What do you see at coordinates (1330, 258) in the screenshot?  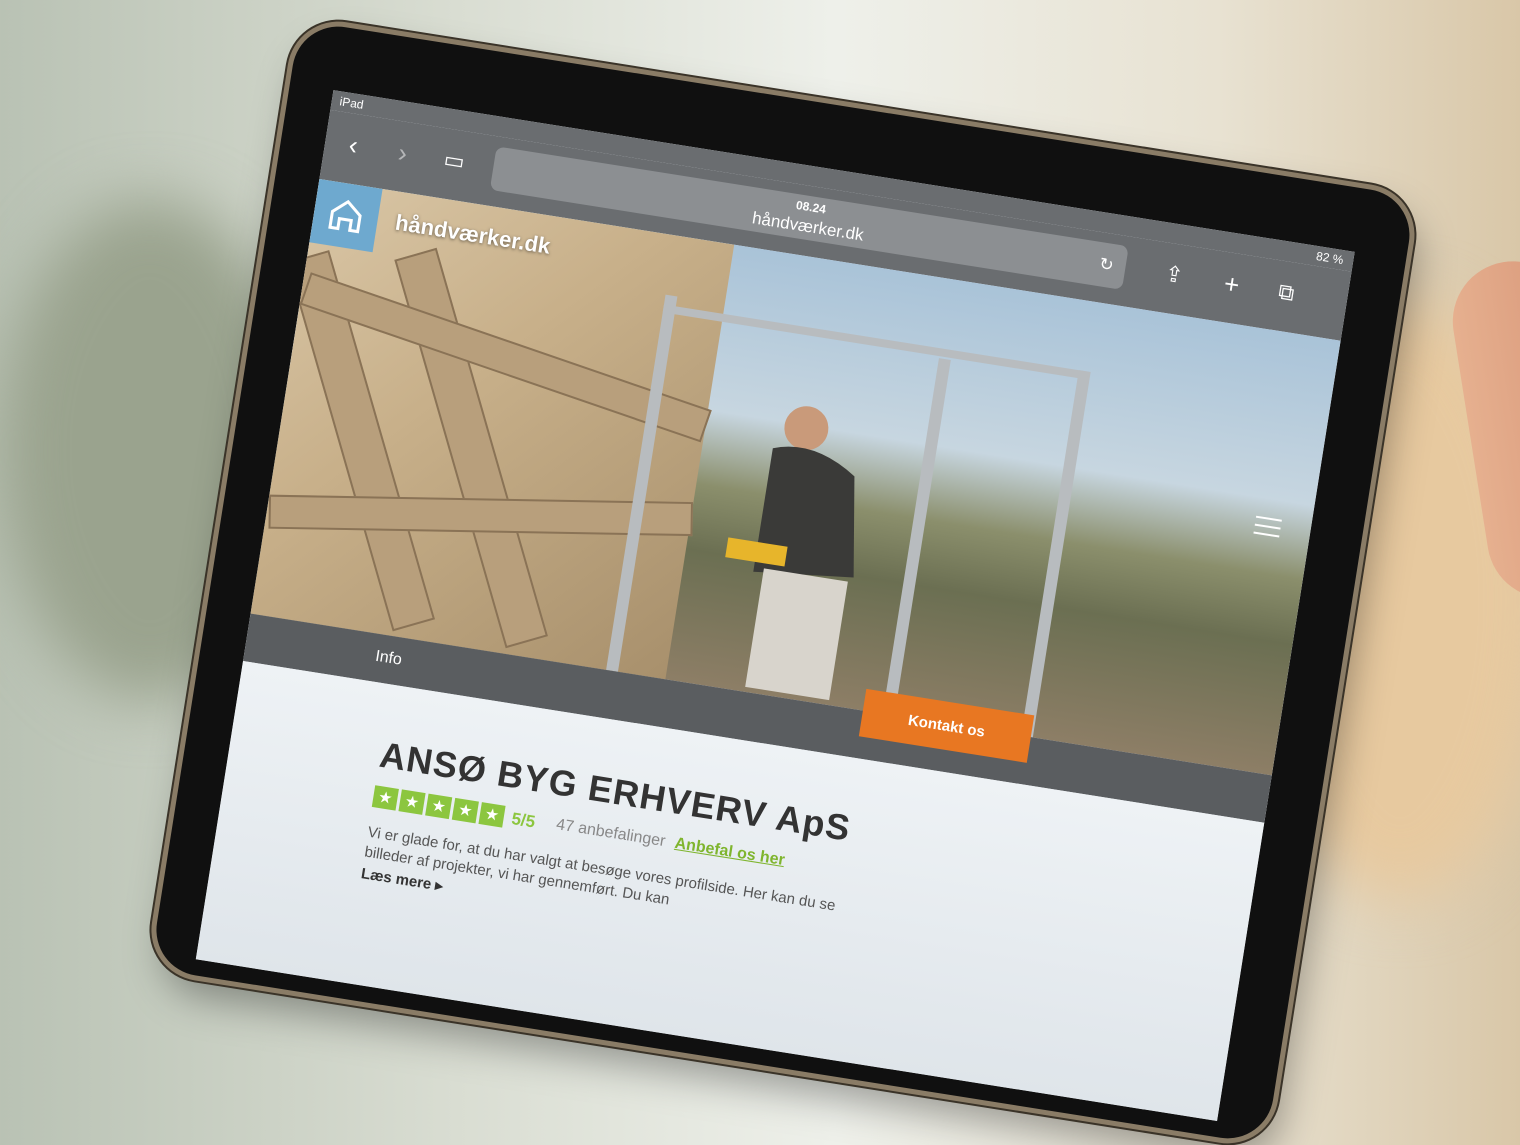 I see `battery-level: 82 %` at bounding box center [1330, 258].